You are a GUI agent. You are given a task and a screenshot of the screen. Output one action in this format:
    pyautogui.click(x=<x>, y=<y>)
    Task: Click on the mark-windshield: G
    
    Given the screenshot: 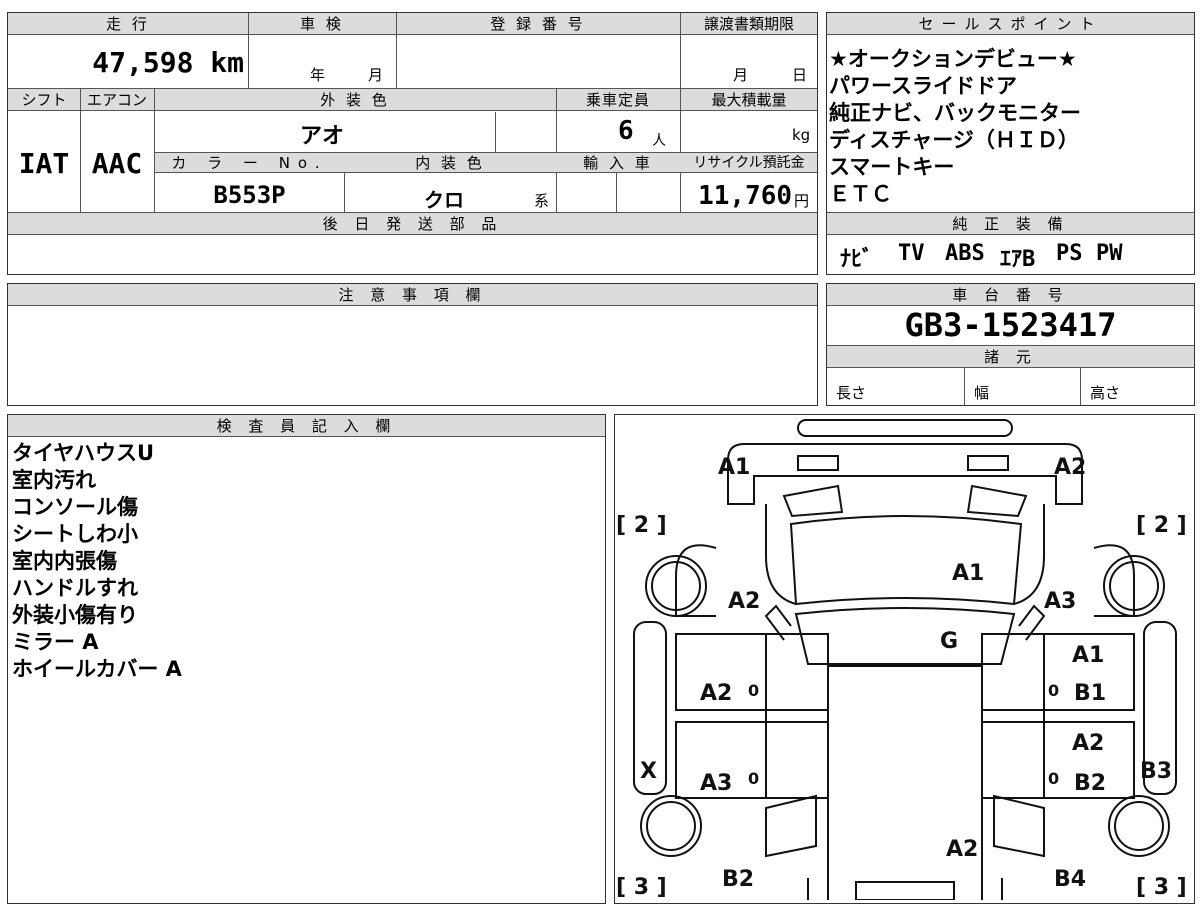 What is the action you would take?
    pyautogui.click(x=949, y=641)
    